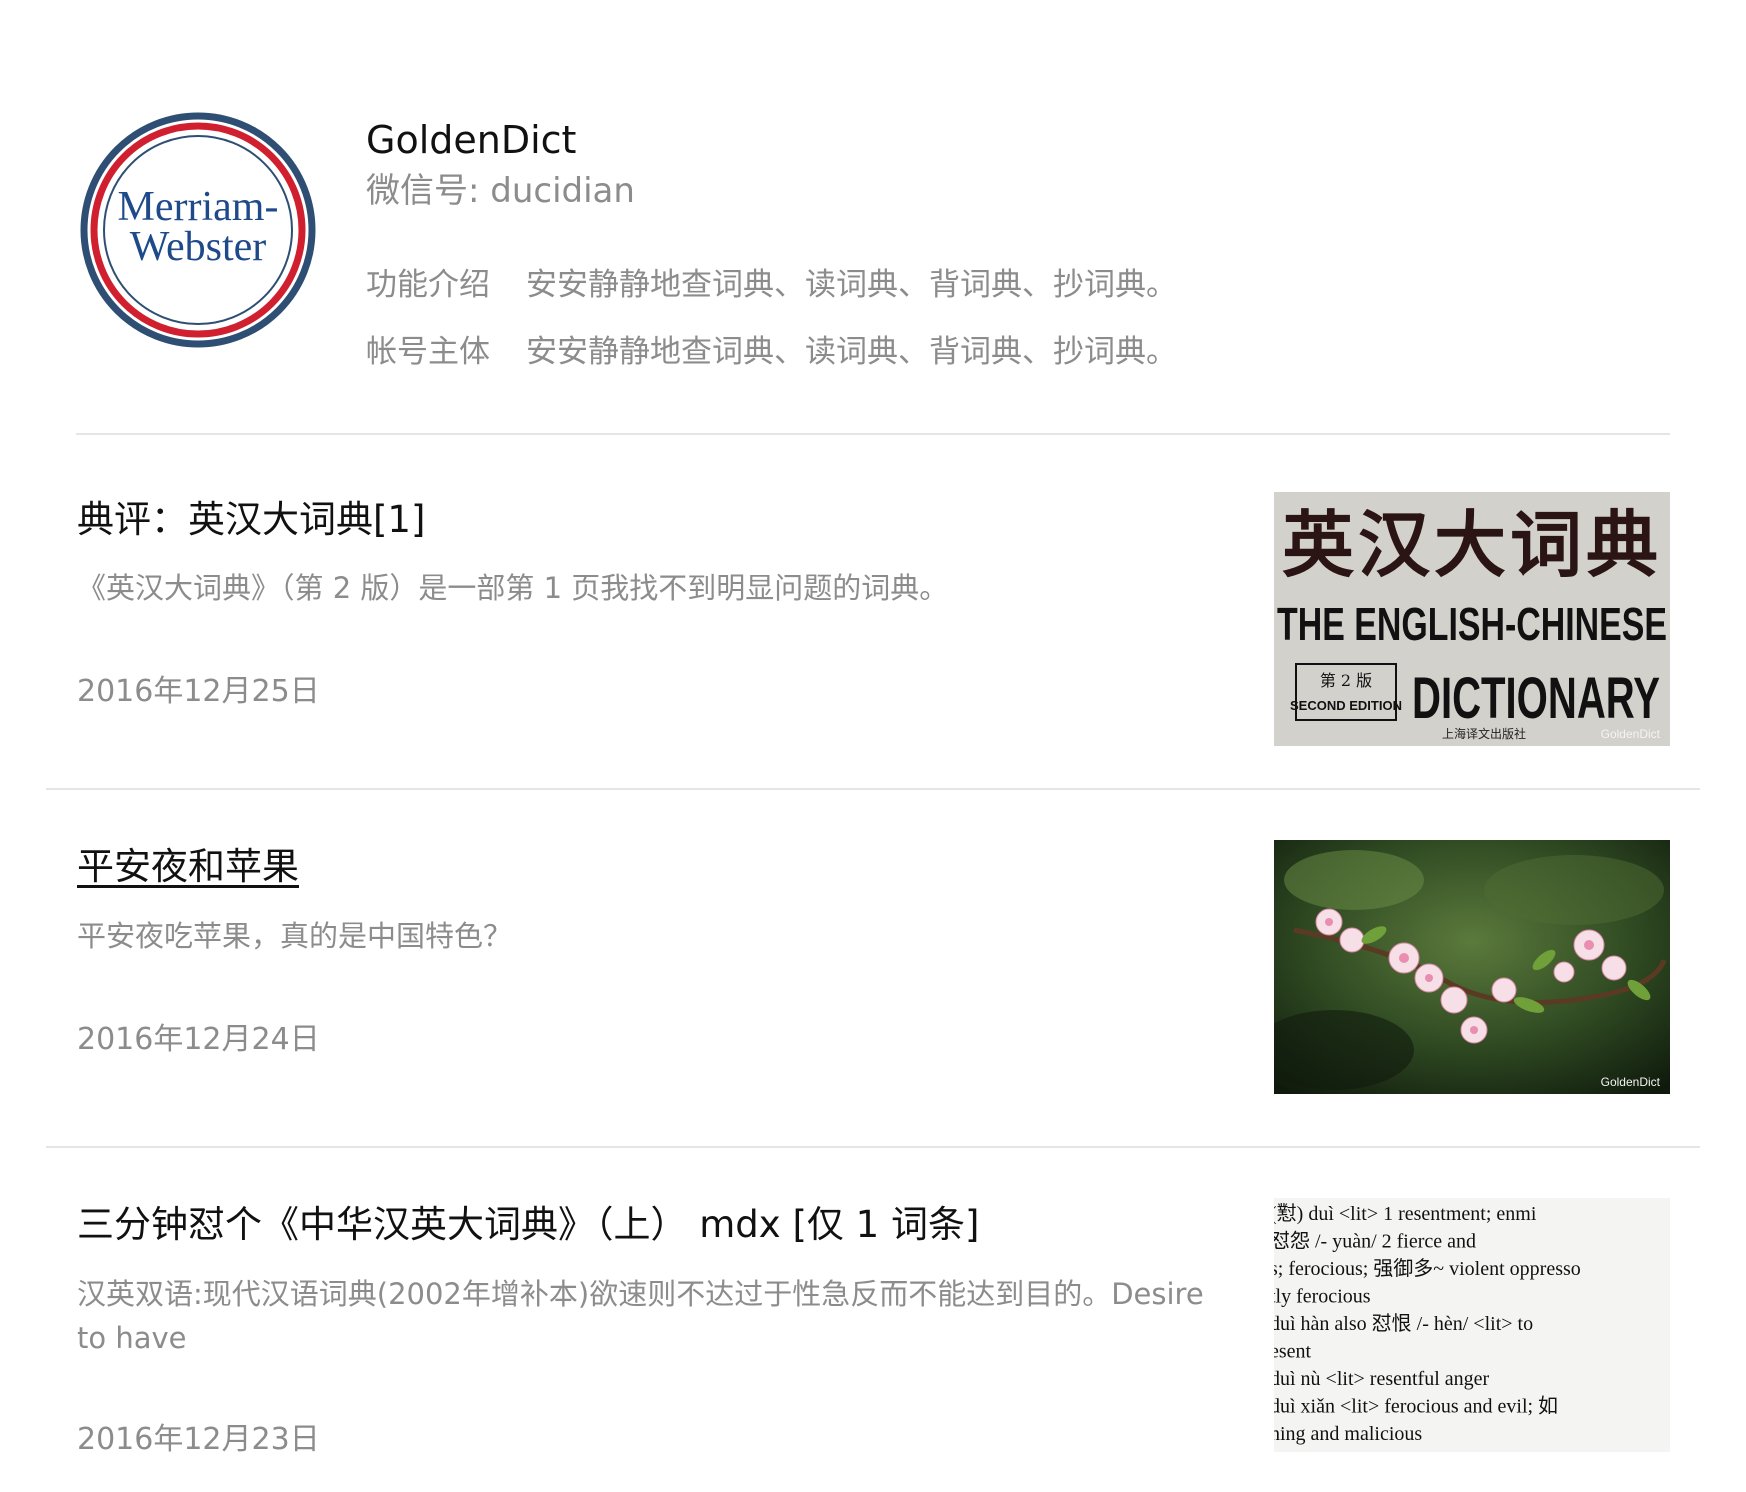 This screenshot has width=1746, height=1492. I want to click on article-title: 典评：英汉大词典[1], so click(251, 520).